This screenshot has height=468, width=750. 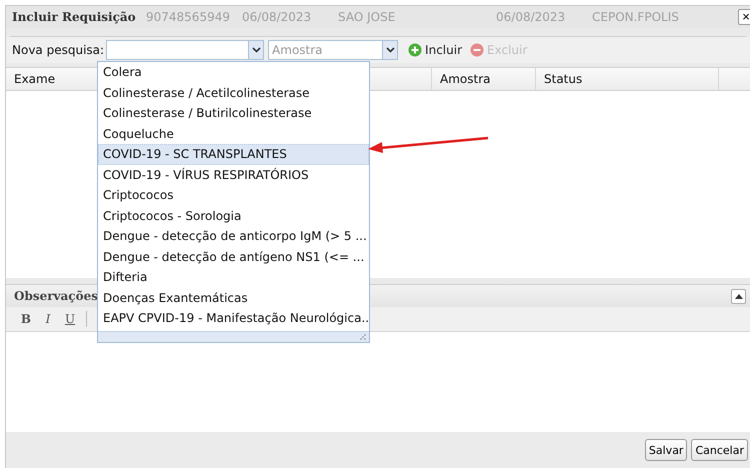 I want to click on dropdown-item: Doenças Exantemáticas, so click(x=233, y=298).